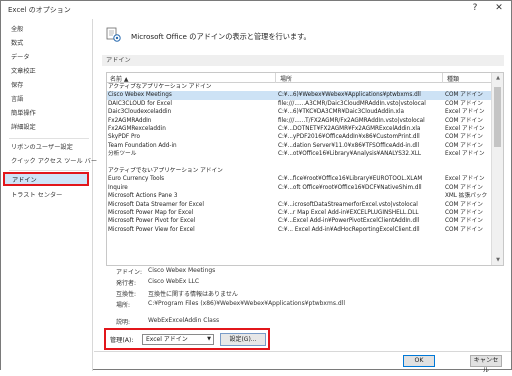 The image size is (512, 376). I want to click on sidebar-item-trust-center: トラスト センター, so click(47, 196).